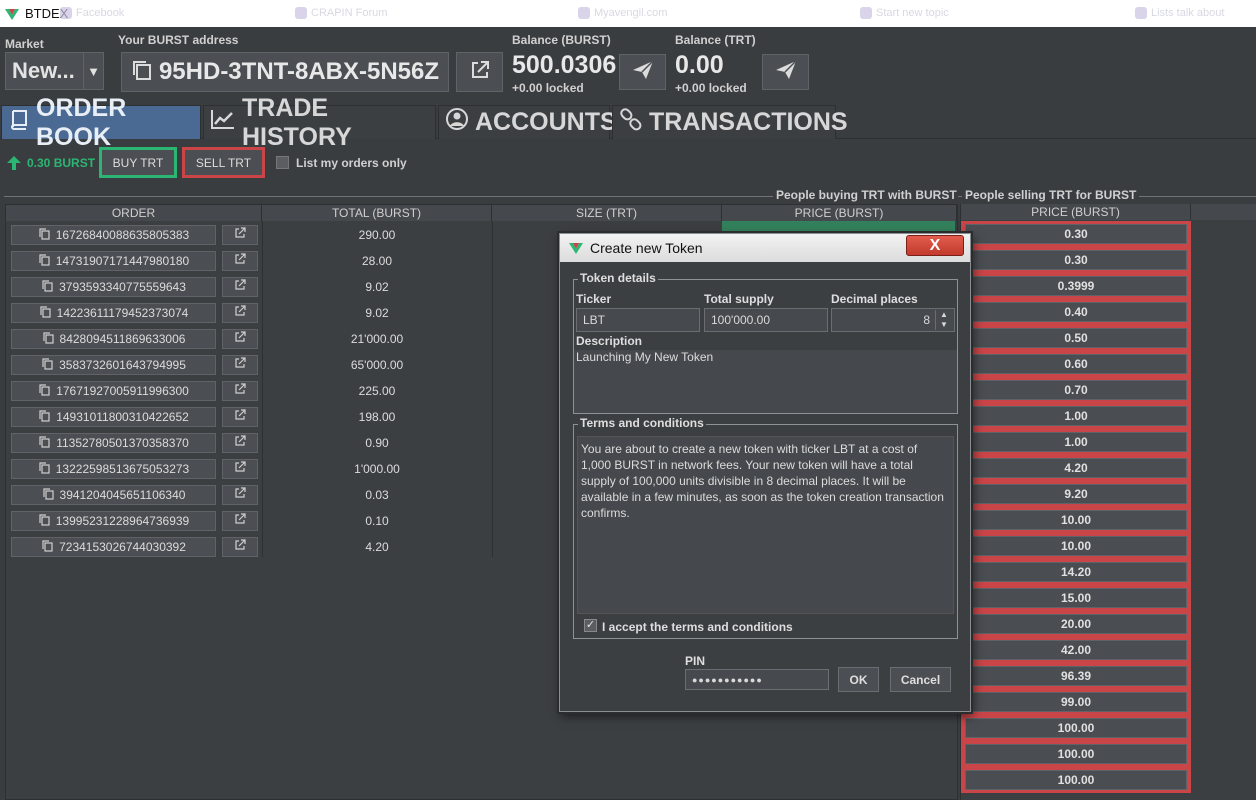 The width and height of the screenshot is (1256, 800). I want to click on order-id-button: 14223611179452373074, so click(113, 313).